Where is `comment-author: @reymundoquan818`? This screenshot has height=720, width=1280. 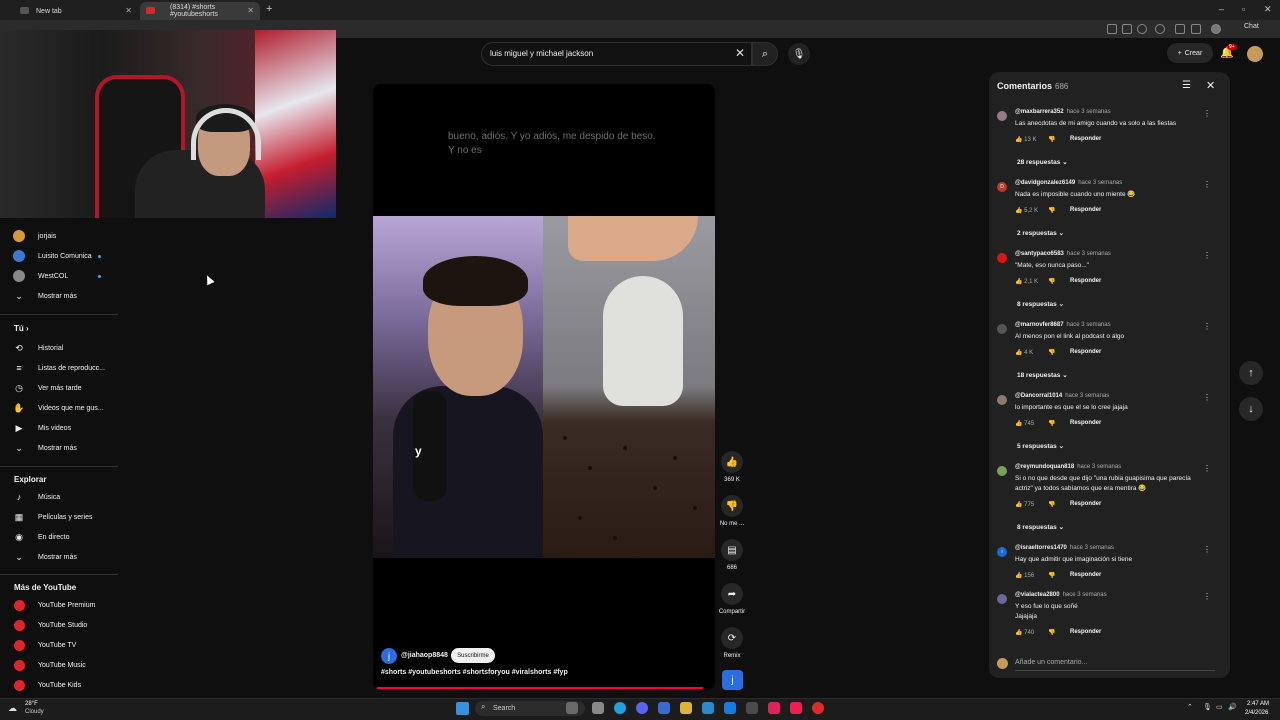
comment-author: @reymundoquan818 is located at coordinates (1044, 467).